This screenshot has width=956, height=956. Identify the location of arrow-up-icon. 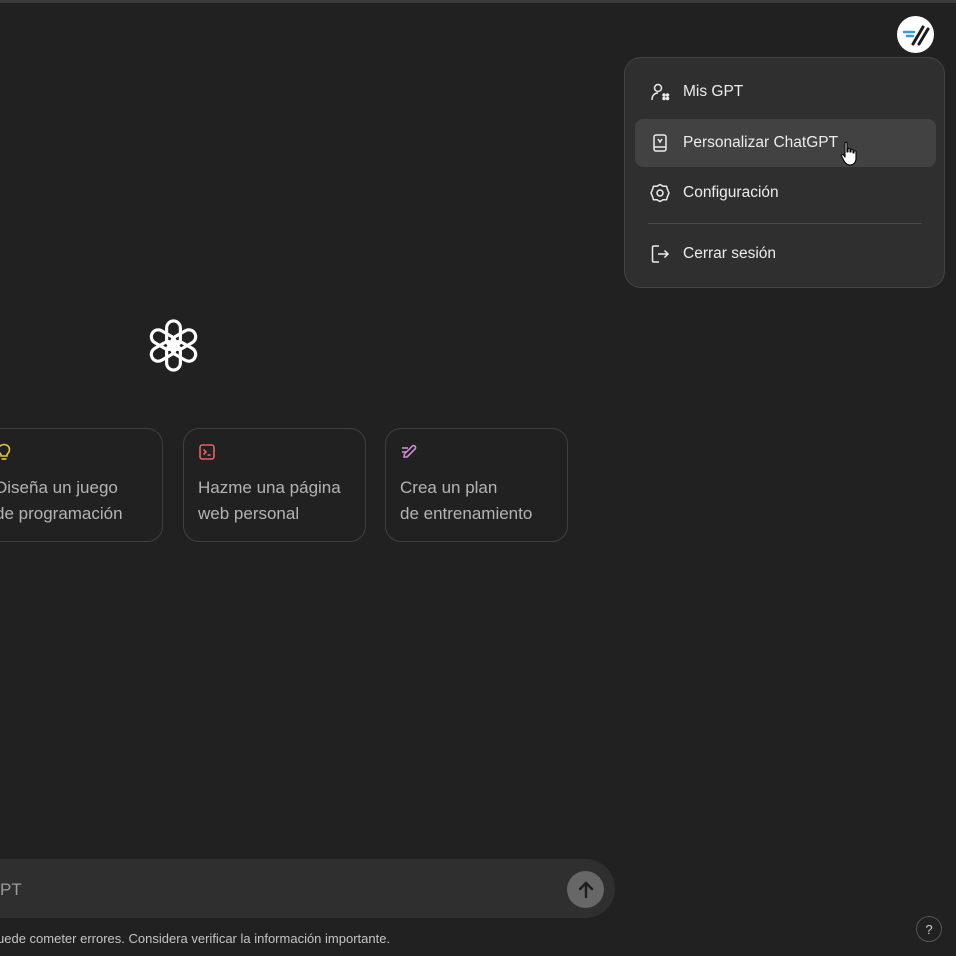
(585, 889).